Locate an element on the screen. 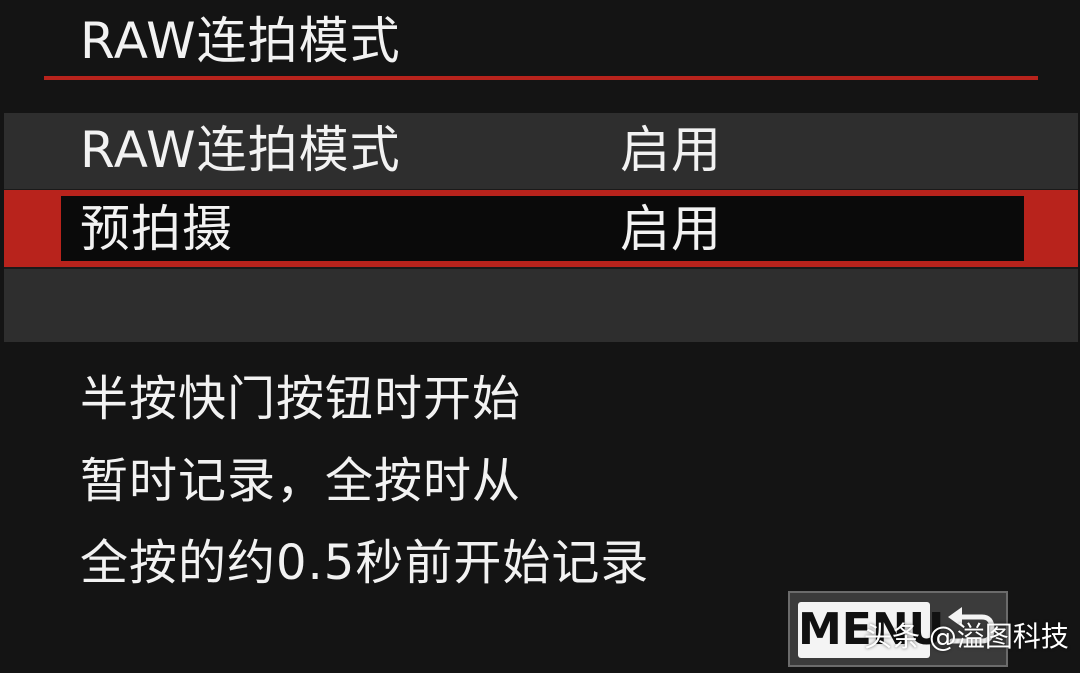  help-text-line: 暂时记录，全按时从 is located at coordinates (301, 481).